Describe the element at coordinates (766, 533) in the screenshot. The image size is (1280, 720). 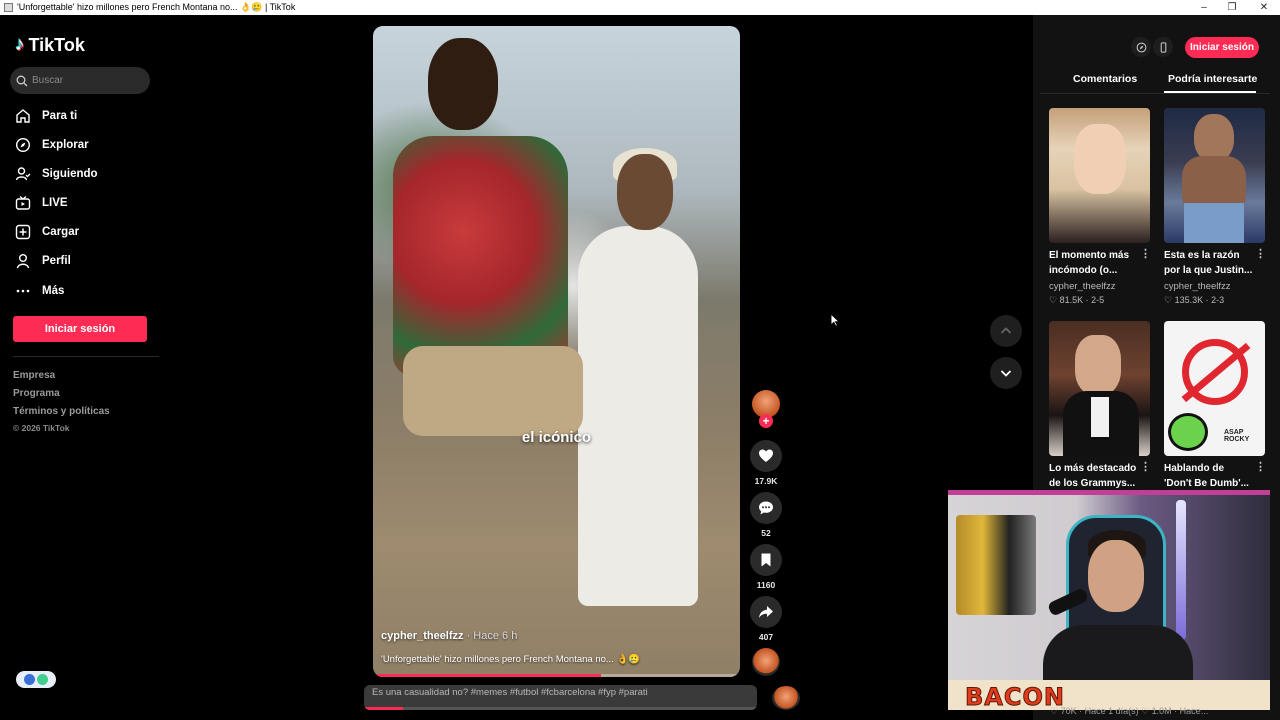
I see `comment-count: 52` at that location.